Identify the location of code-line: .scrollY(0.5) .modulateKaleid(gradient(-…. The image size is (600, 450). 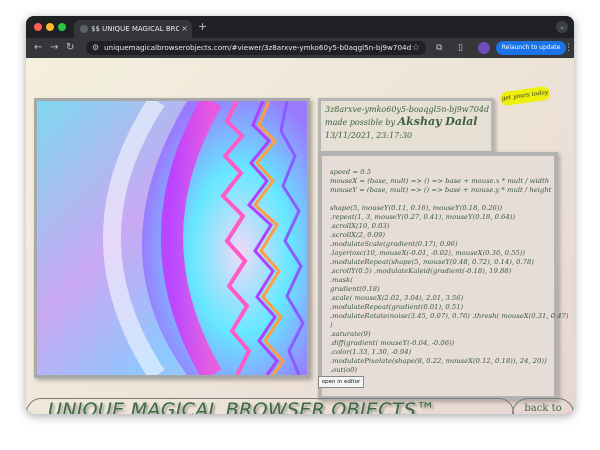
(421, 271).